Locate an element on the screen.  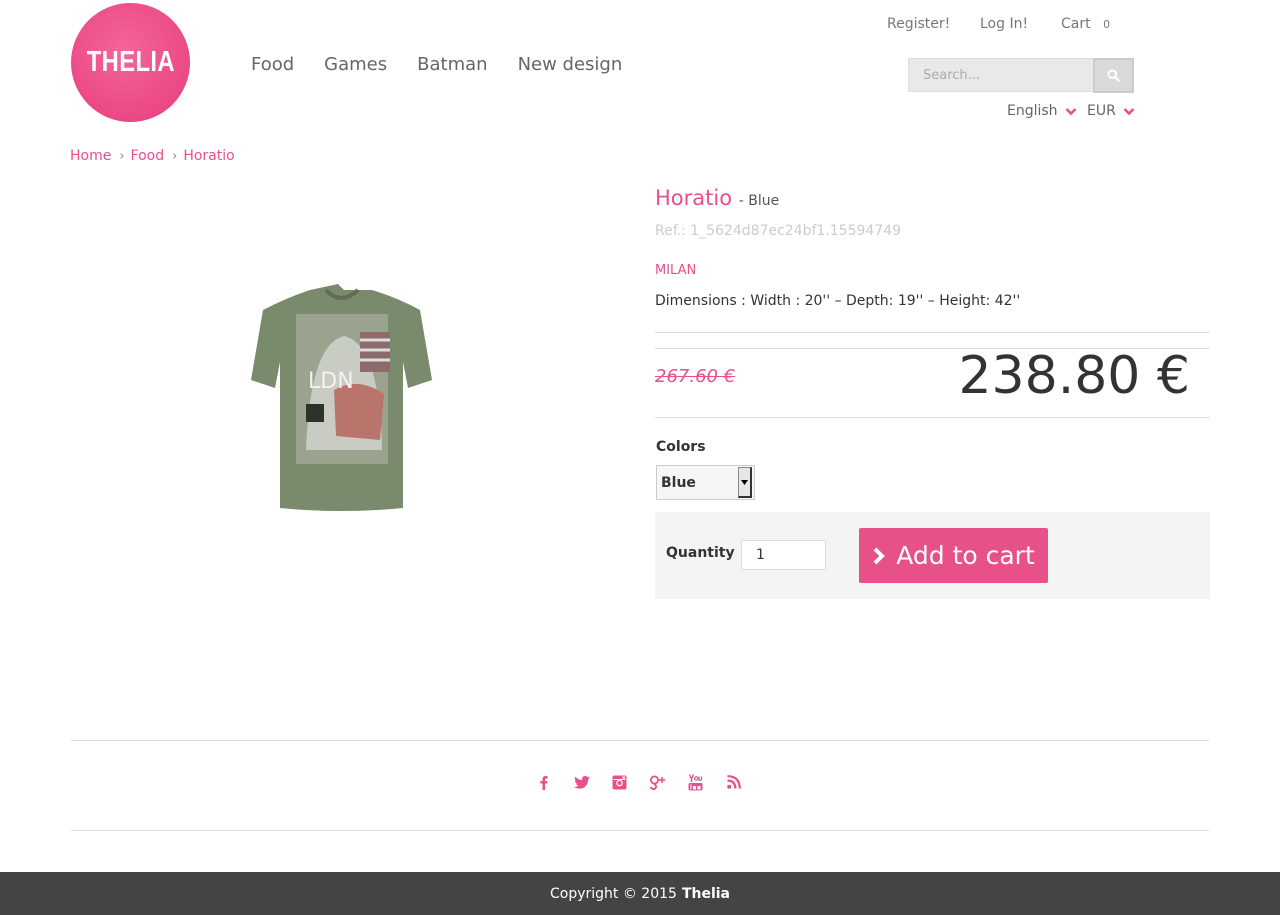
copyright-text: Copyright © 2015 is located at coordinates (613, 893).